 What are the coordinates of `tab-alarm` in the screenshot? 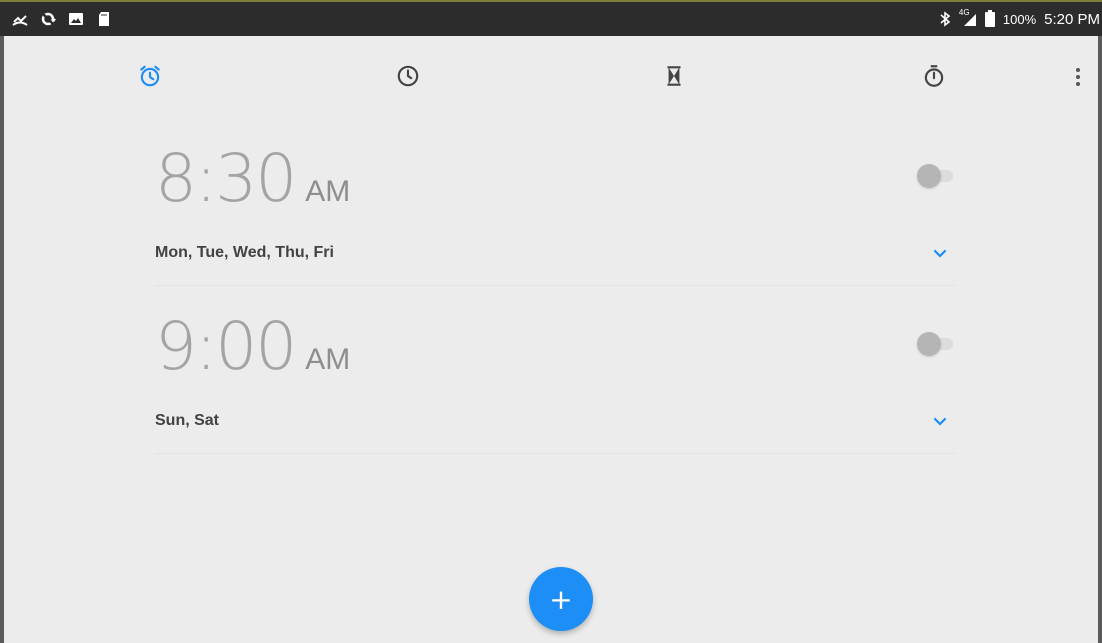 It's located at (150, 76).